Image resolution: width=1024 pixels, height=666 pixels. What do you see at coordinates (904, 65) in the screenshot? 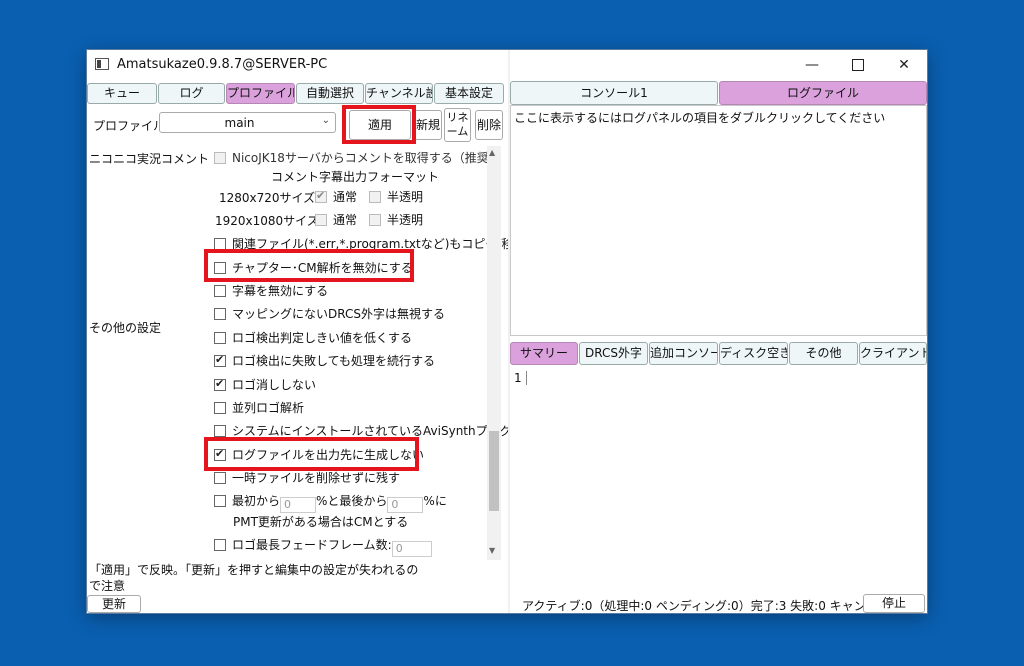
I see `close-button: ✕` at bounding box center [904, 65].